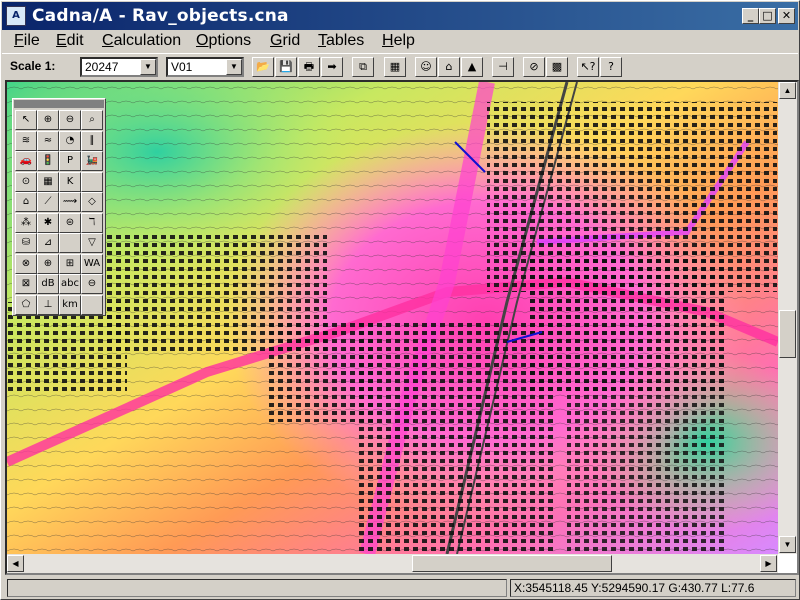  What do you see at coordinates (768, 563) in the screenshot?
I see `scroll-right-button: ▶` at bounding box center [768, 563].